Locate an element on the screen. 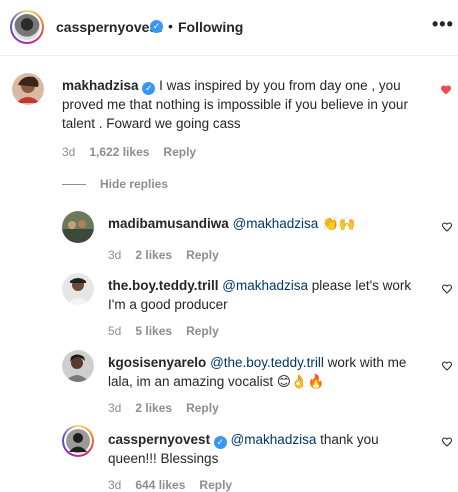  reply-meta: 3d 644 likes Reply is located at coordinates (170, 485).